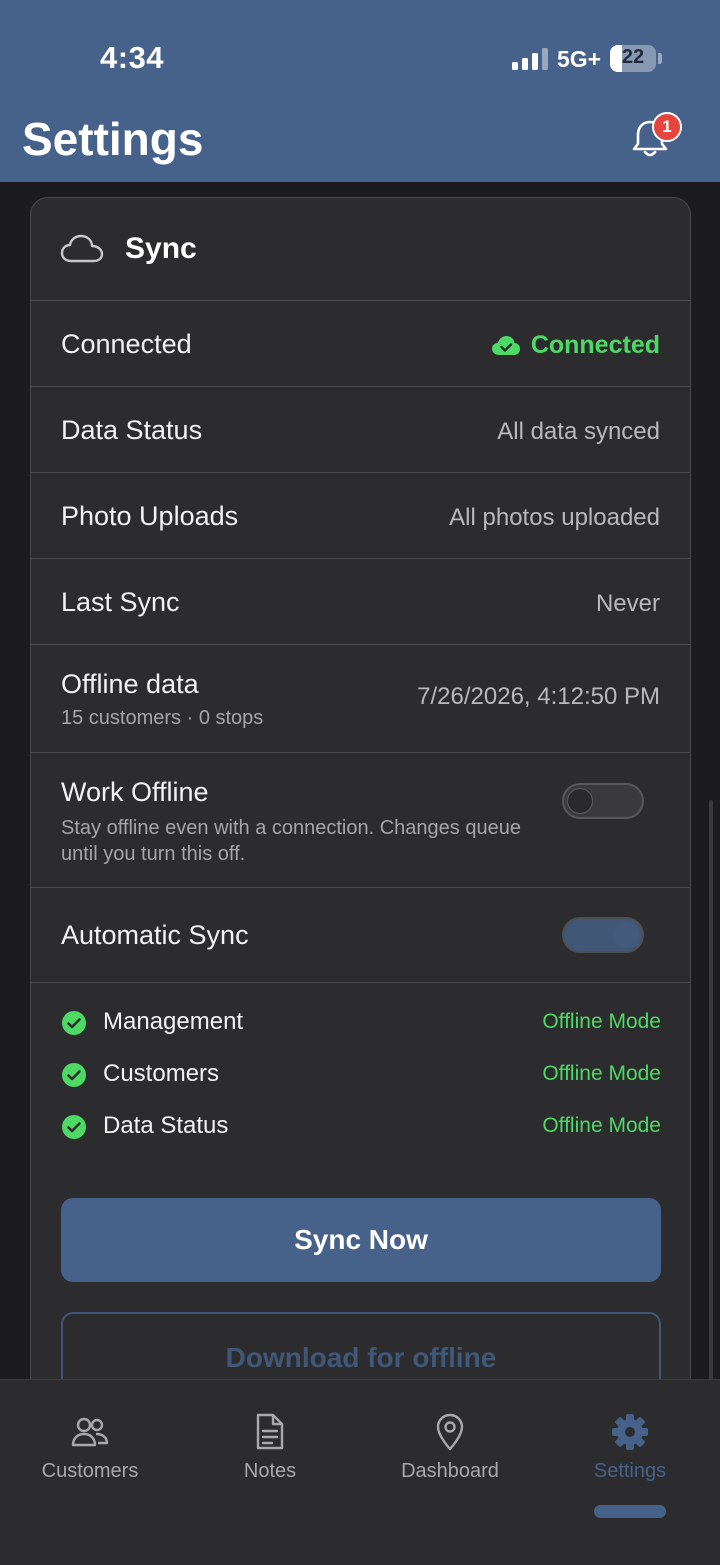 This screenshot has height=1565, width=720. Describe the element at coordinates (361, 1024) in the screenshot. I see `module-item: Management Offline Mode` at that location.